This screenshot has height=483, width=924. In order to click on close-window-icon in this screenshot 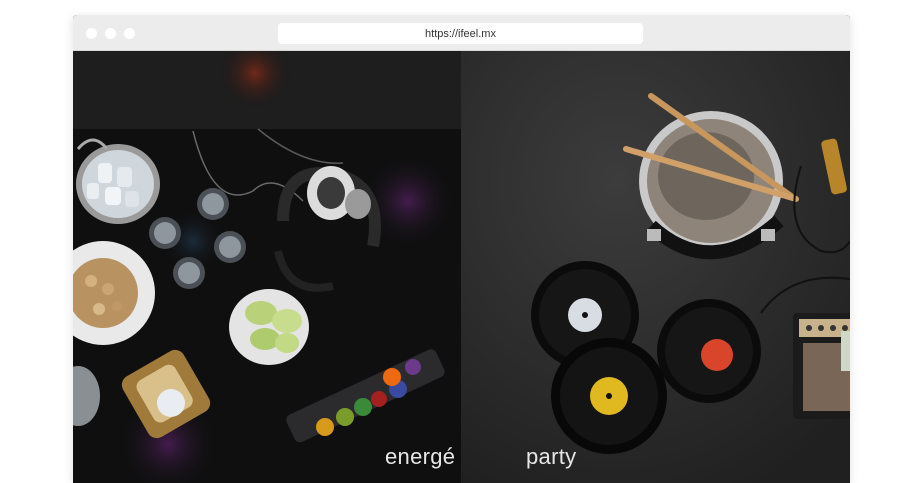, I will do `click(91, 33)`.